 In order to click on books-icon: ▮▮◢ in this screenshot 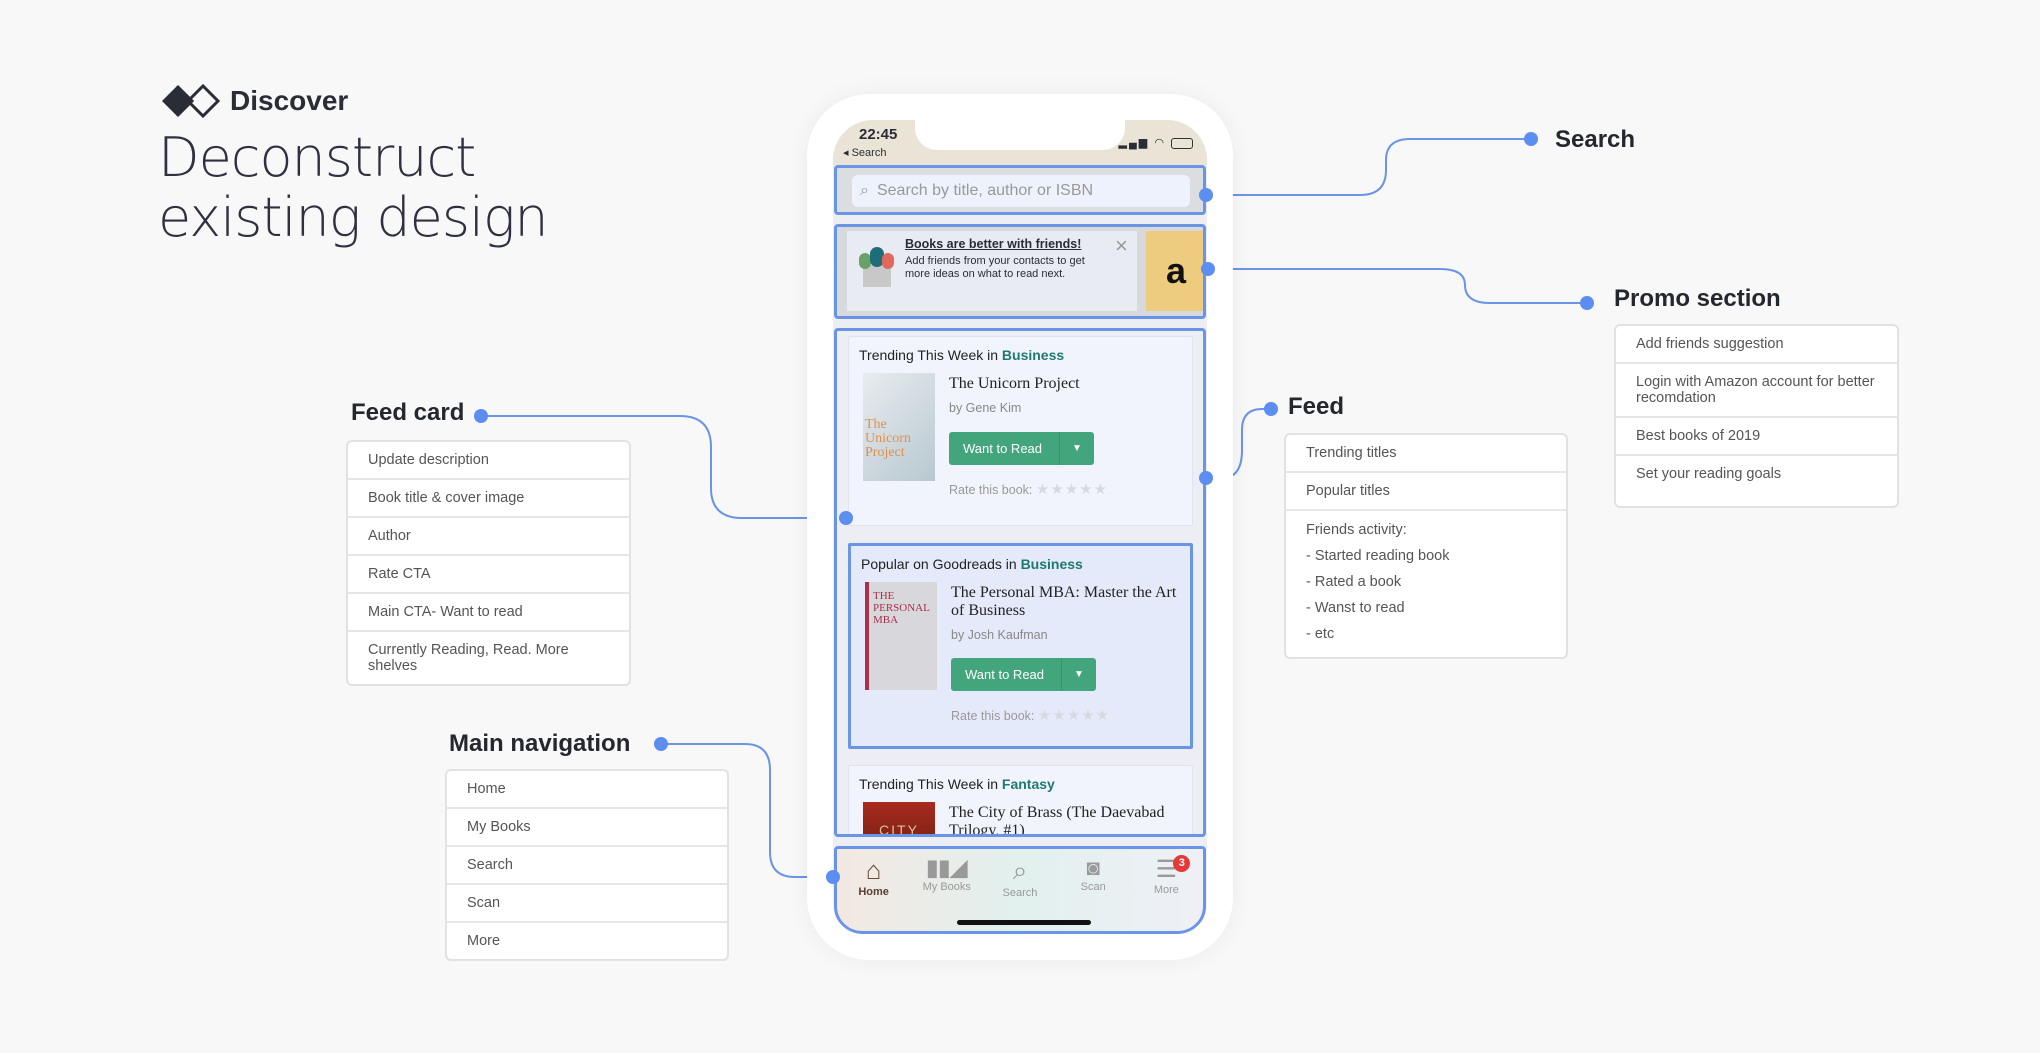, I will do `click(947, 867)`.